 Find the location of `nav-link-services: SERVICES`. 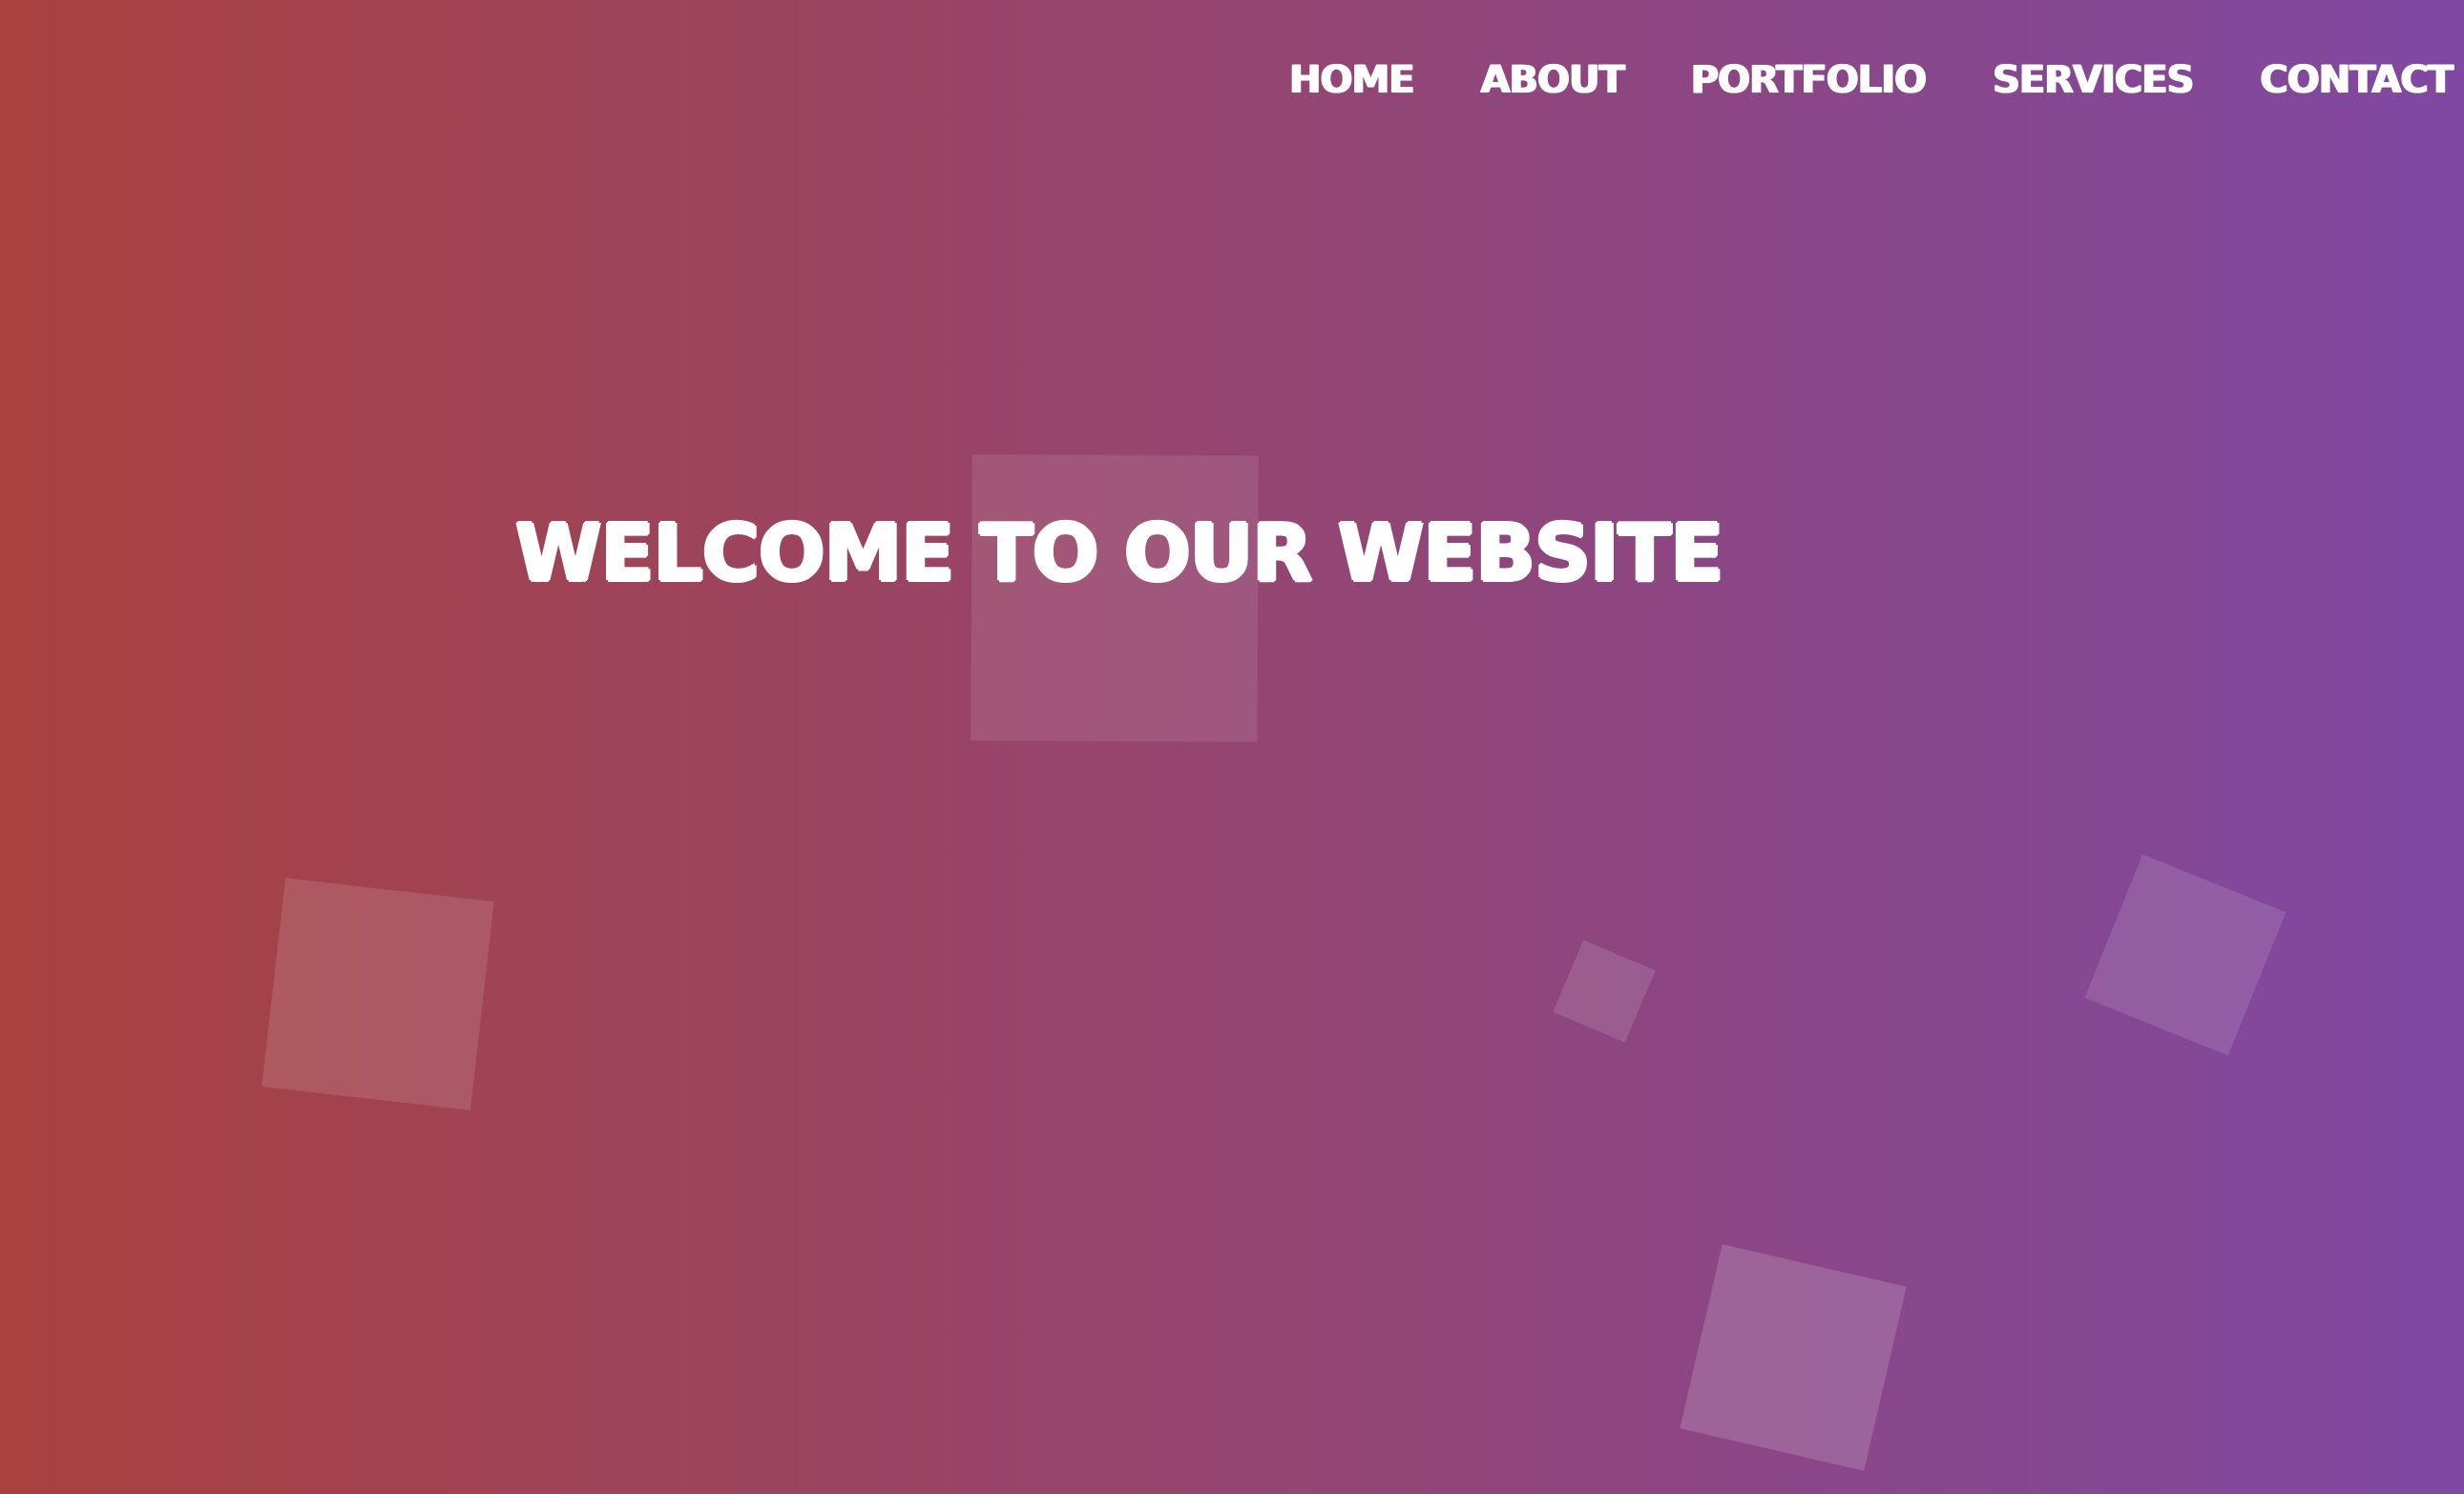

nav-link-services: SERVICES is located at coordinates (2094, 80).